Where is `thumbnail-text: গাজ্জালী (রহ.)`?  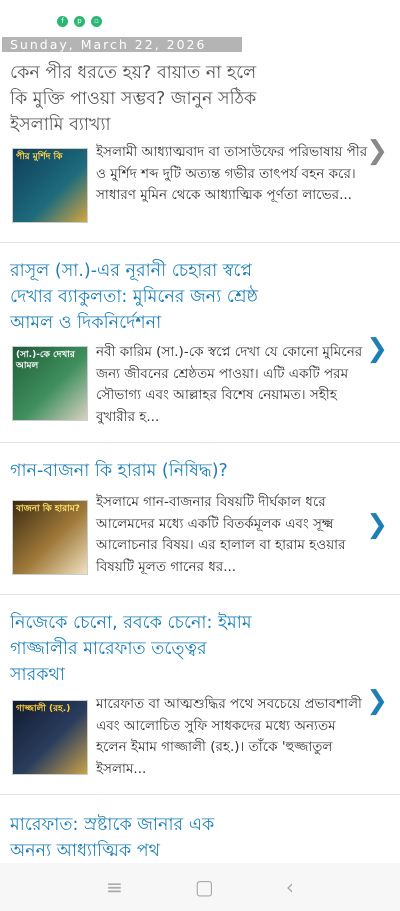
thumbnail-text: গাজ্জালী (রহ.) is located at coordinates (43, 709).